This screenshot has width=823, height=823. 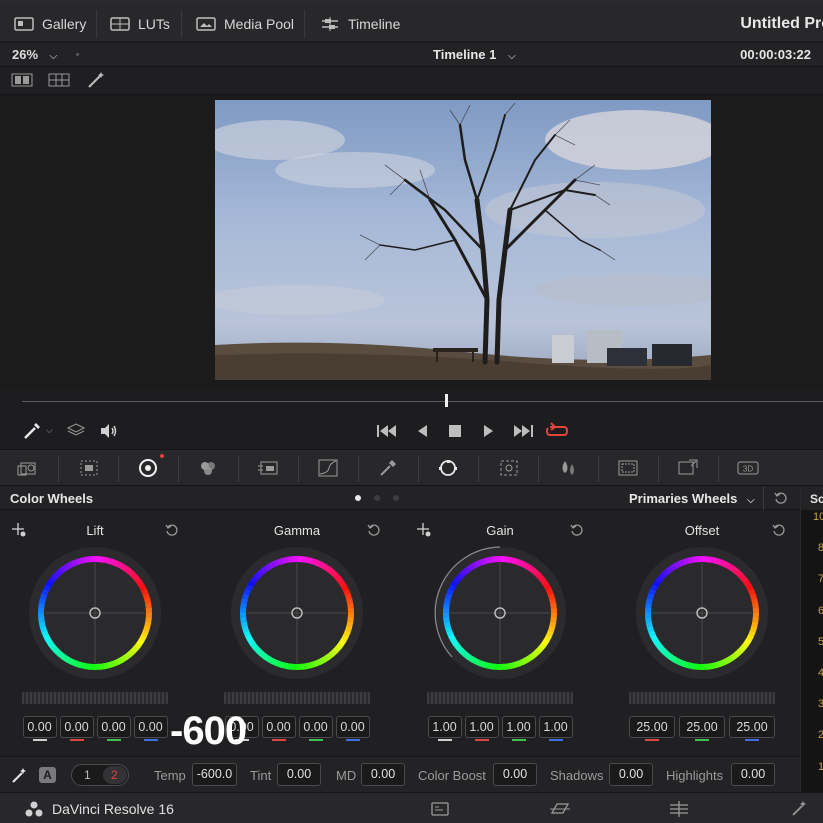 What do you see at coordinates (447, 400) in the screenshot?
I see `playhead` at bounding box center [447, 400].